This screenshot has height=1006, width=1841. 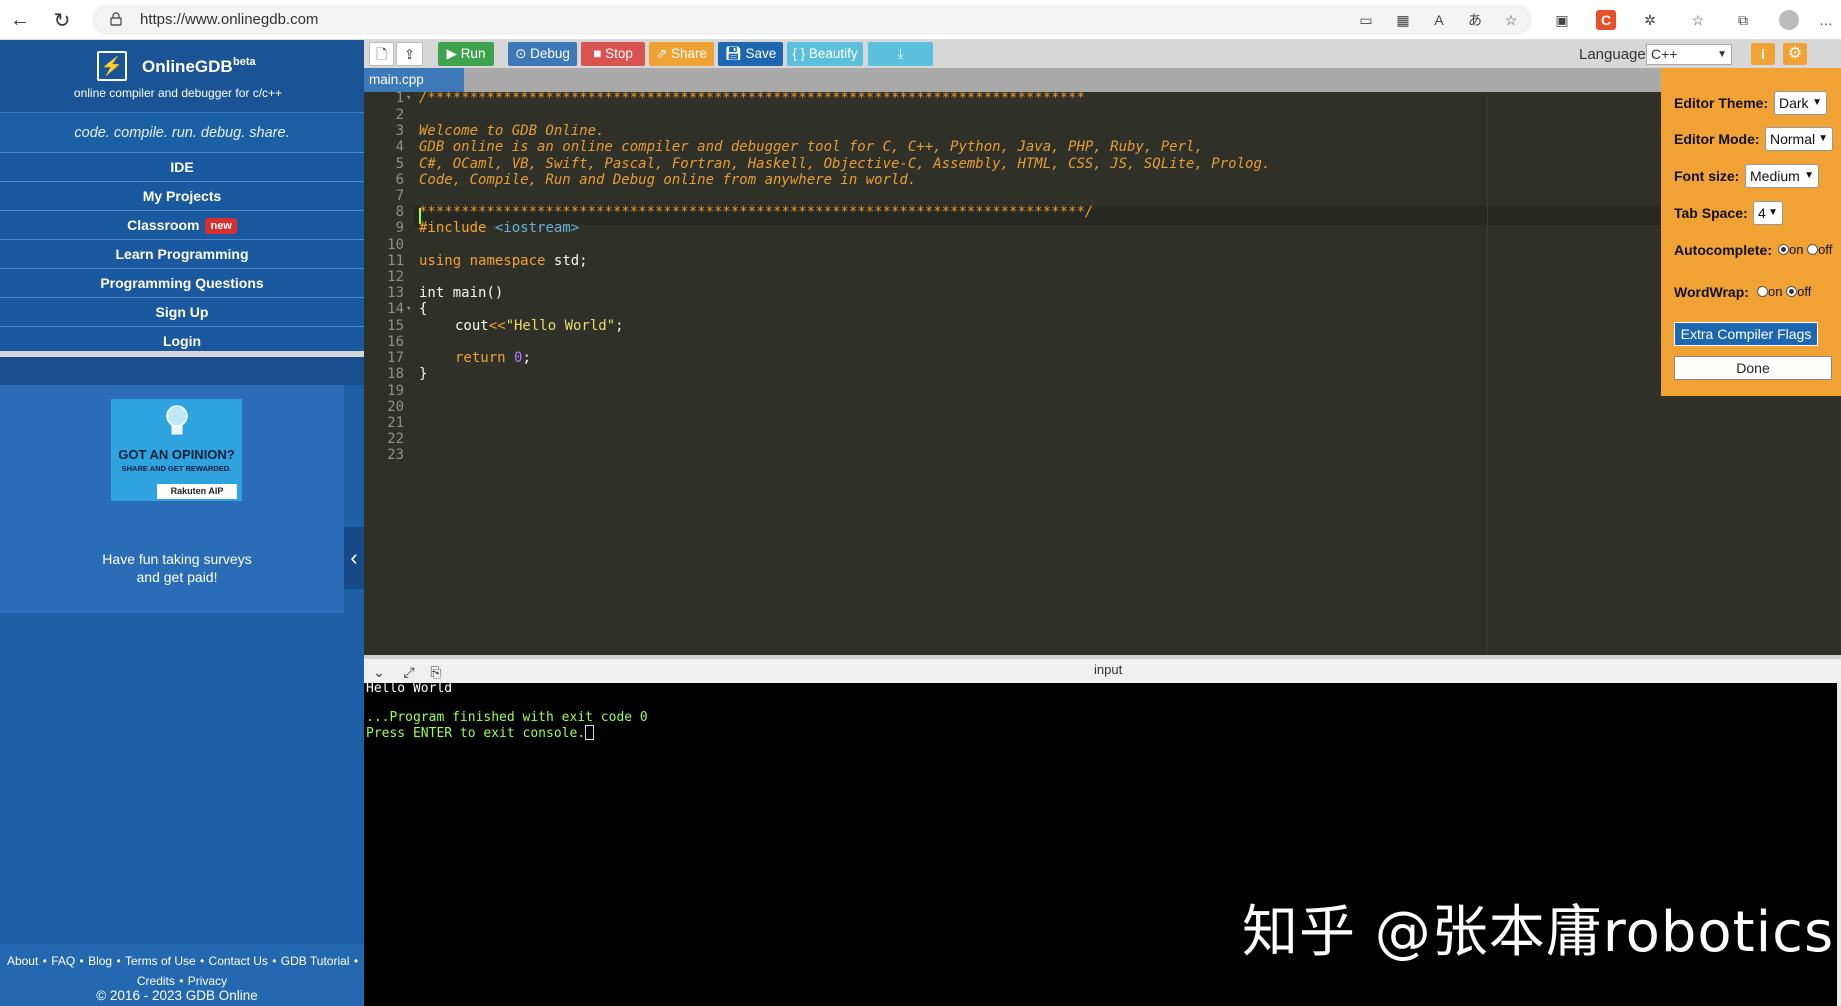 I want to click on beautify-button: { } Beautify, so click(x=825, y=54).